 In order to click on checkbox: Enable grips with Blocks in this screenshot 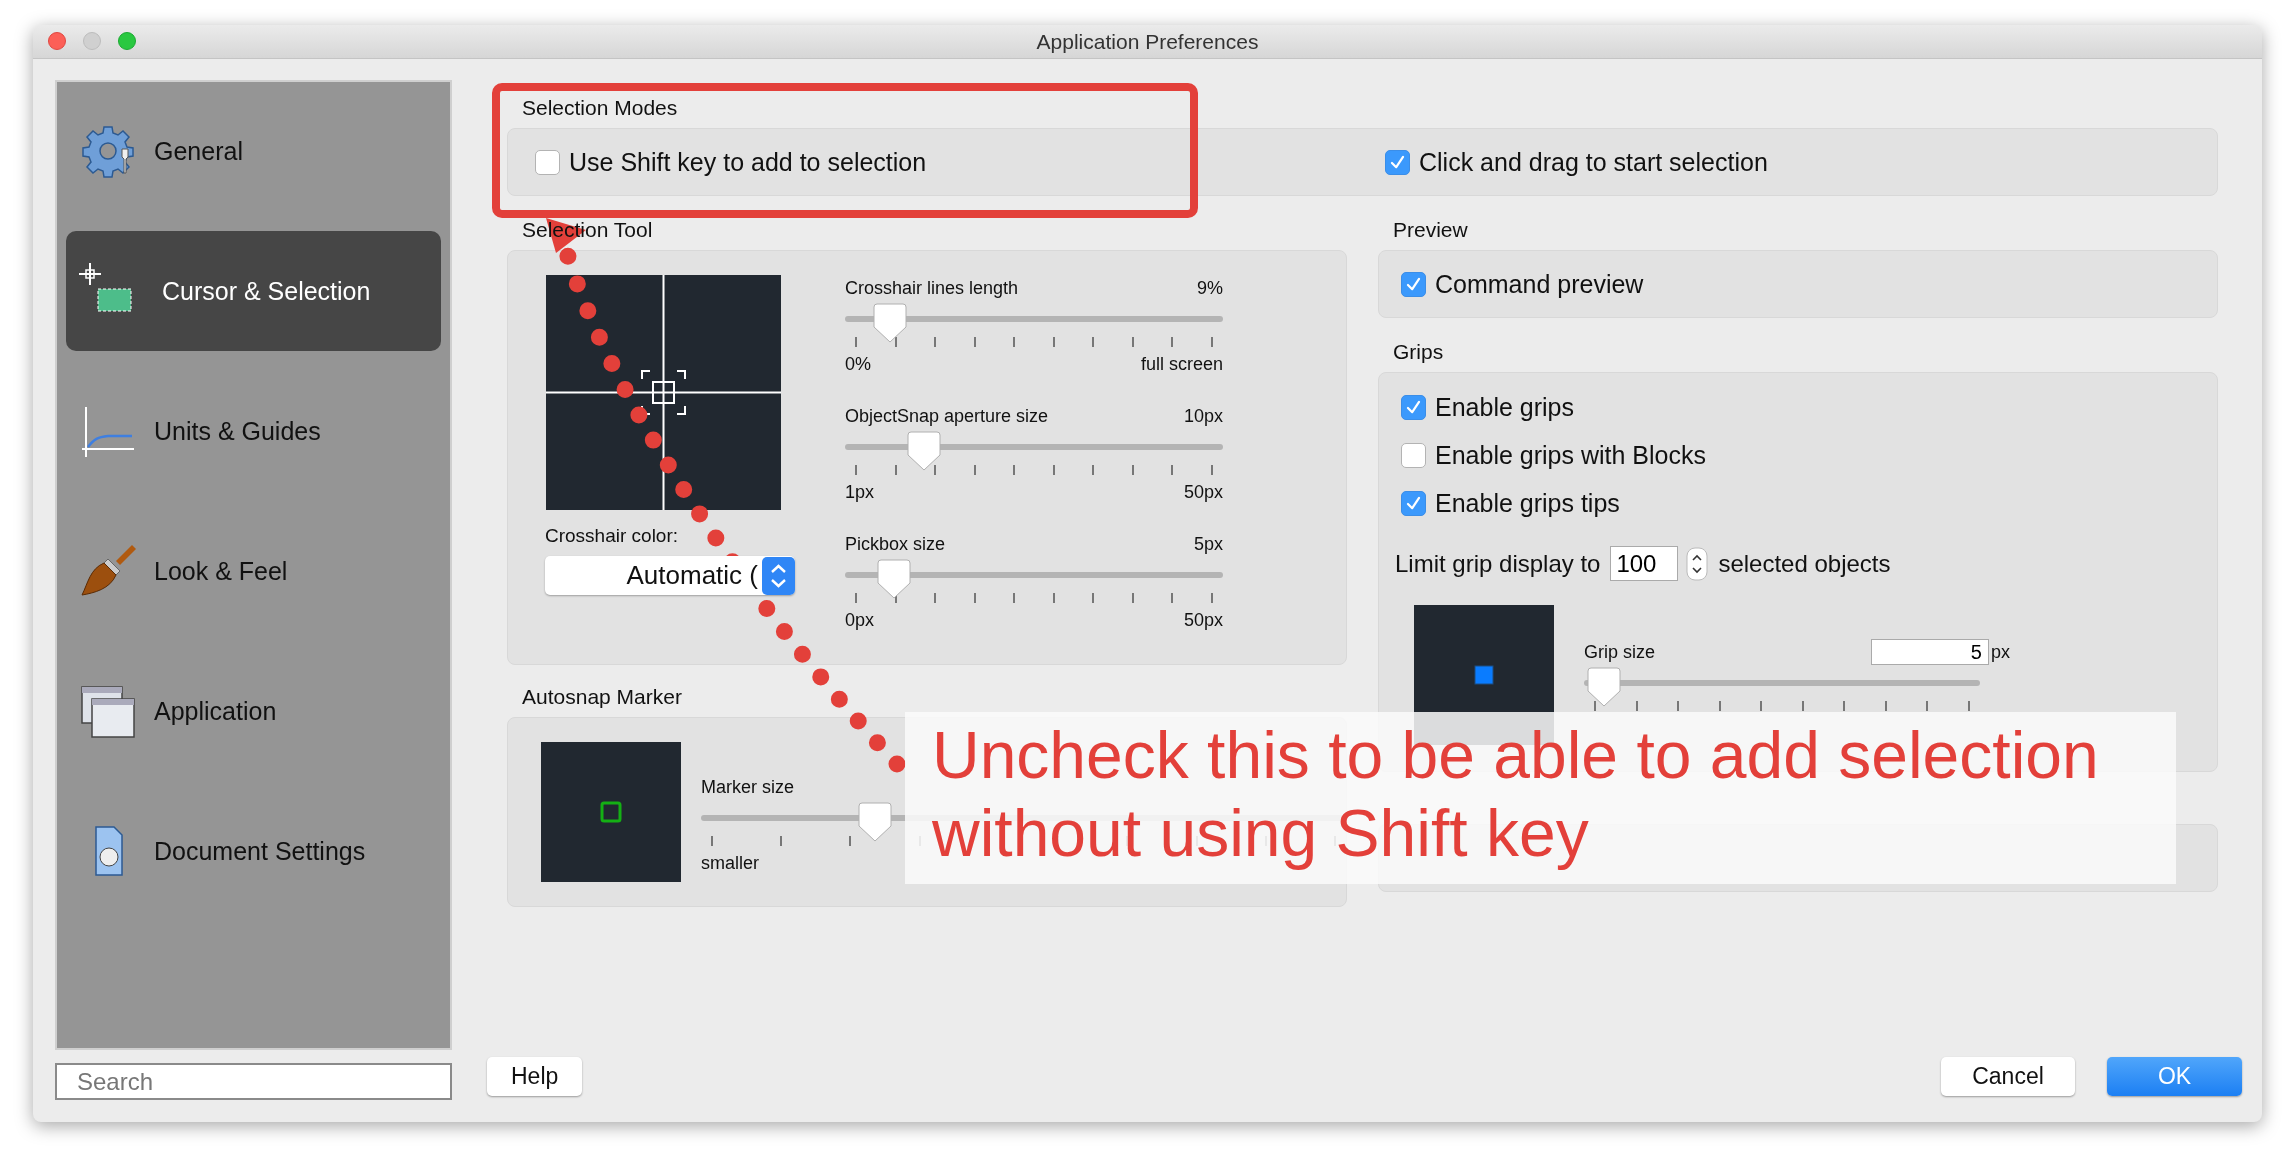, I will do `click(1809, 455)`.